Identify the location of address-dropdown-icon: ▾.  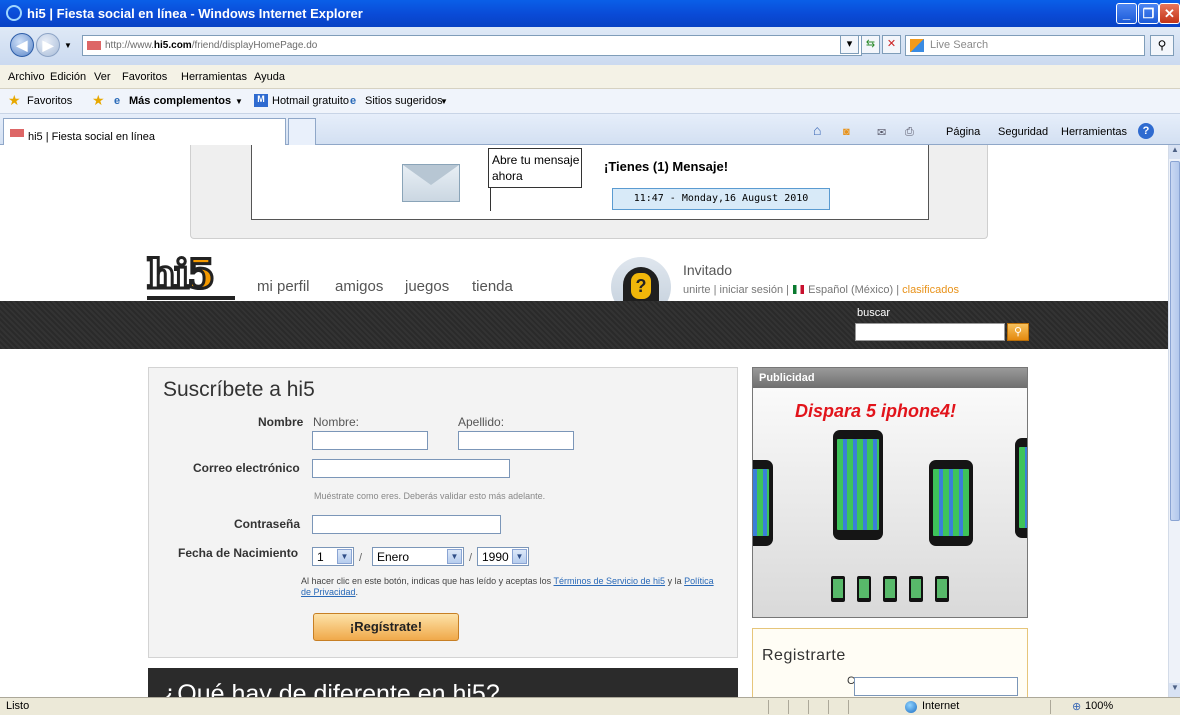
(849, 44).